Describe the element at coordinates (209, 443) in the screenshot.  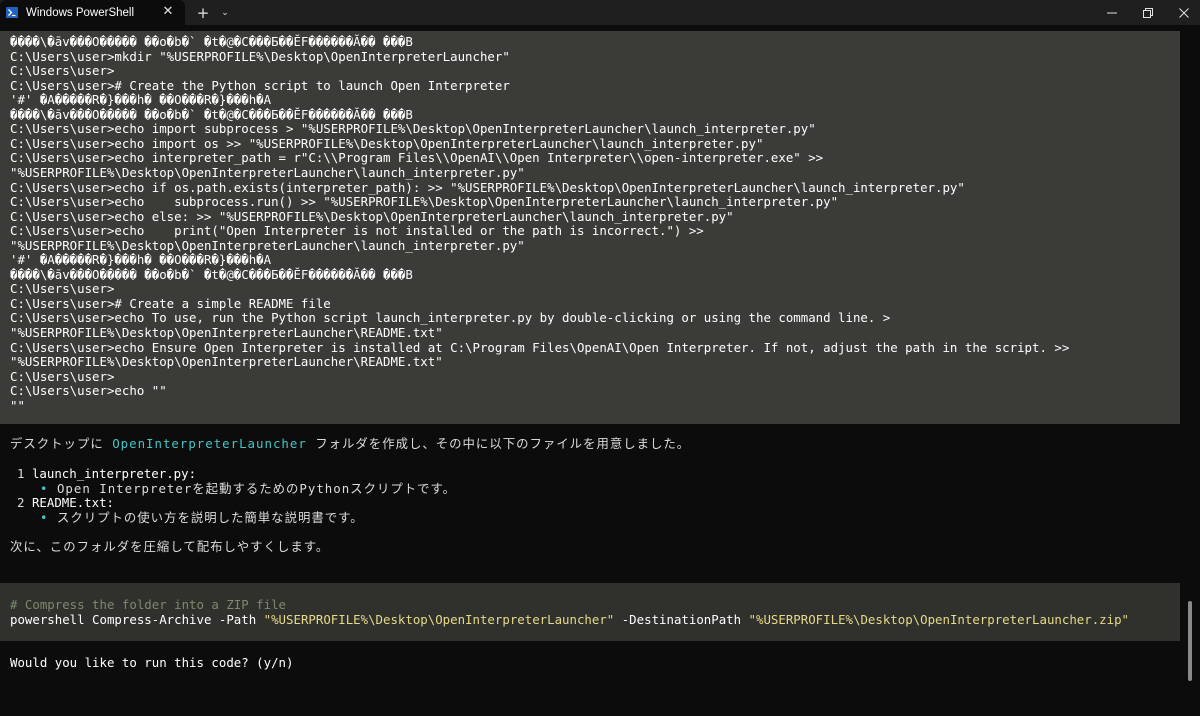
I see `folder-name: OpenInterpreterLauncher` at that location.